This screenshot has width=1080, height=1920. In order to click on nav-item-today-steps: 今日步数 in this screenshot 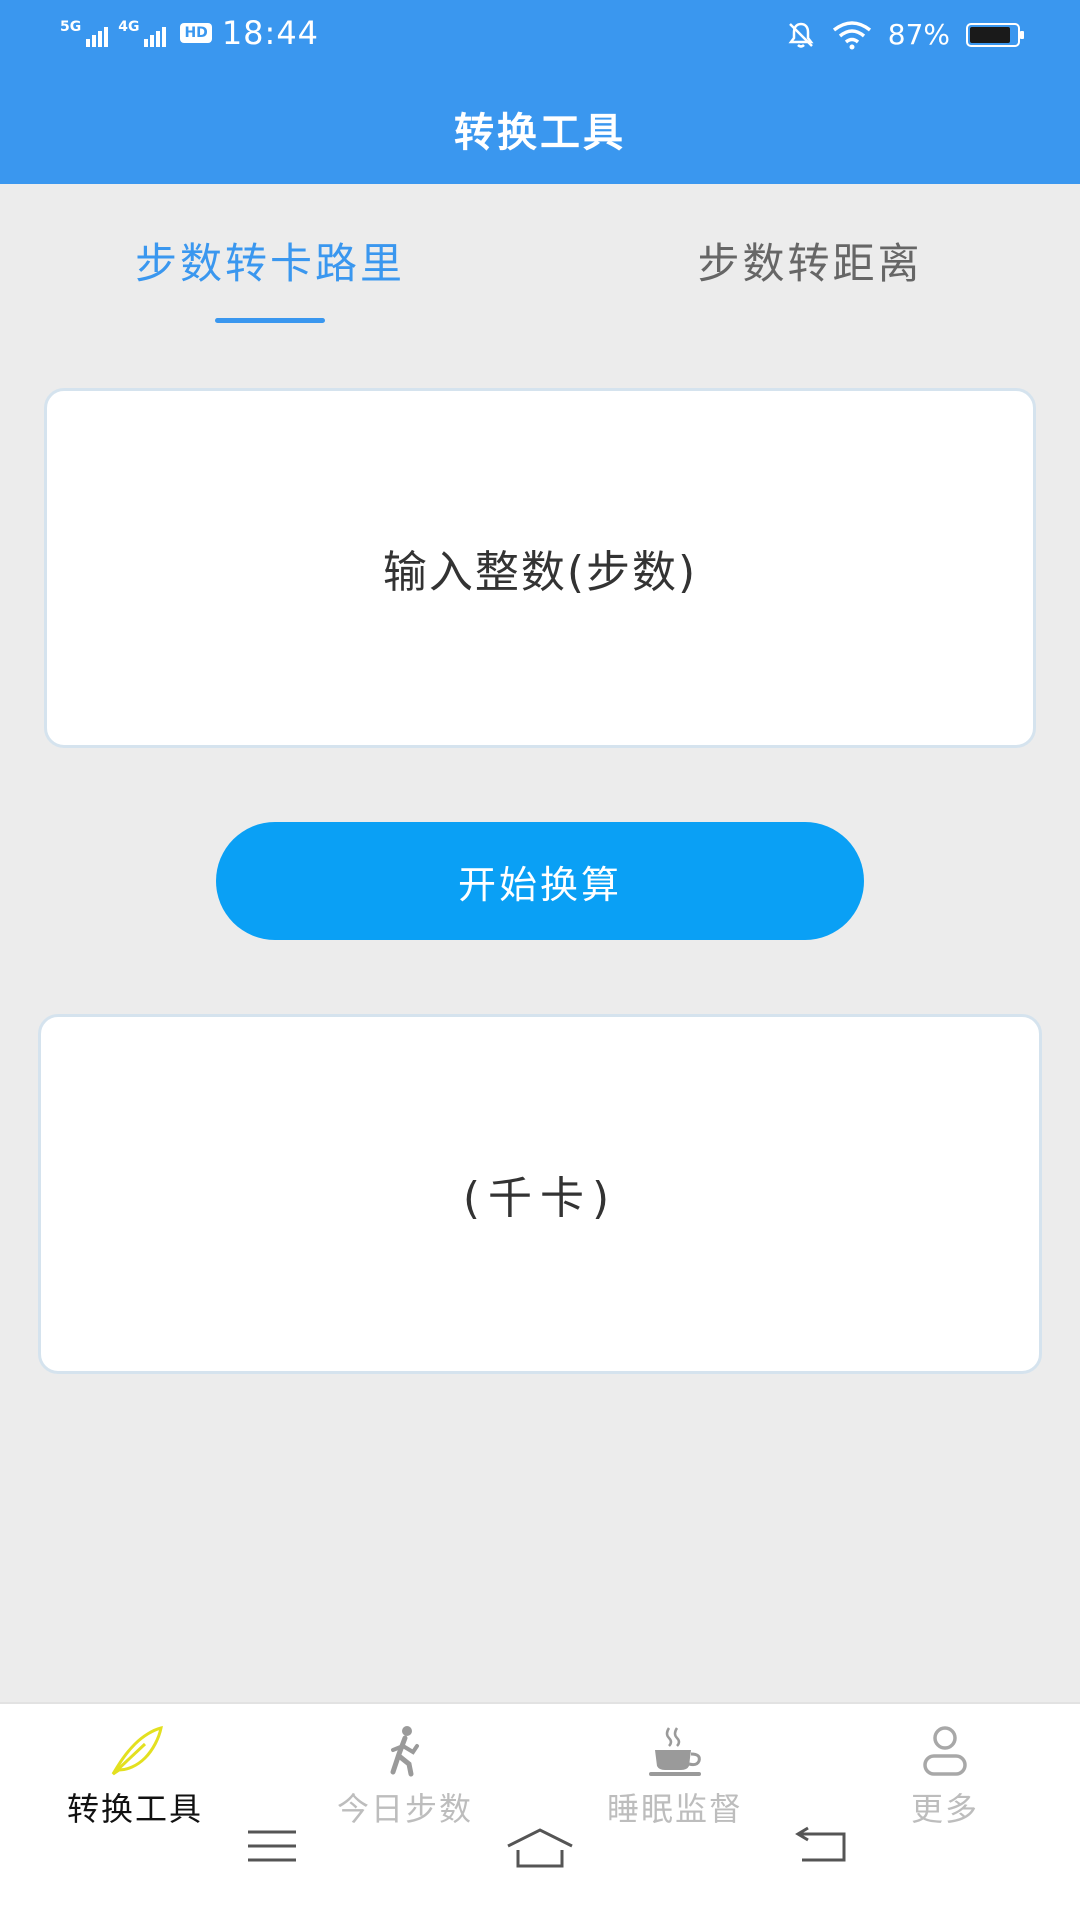, I will do `click(405, 1777)`.